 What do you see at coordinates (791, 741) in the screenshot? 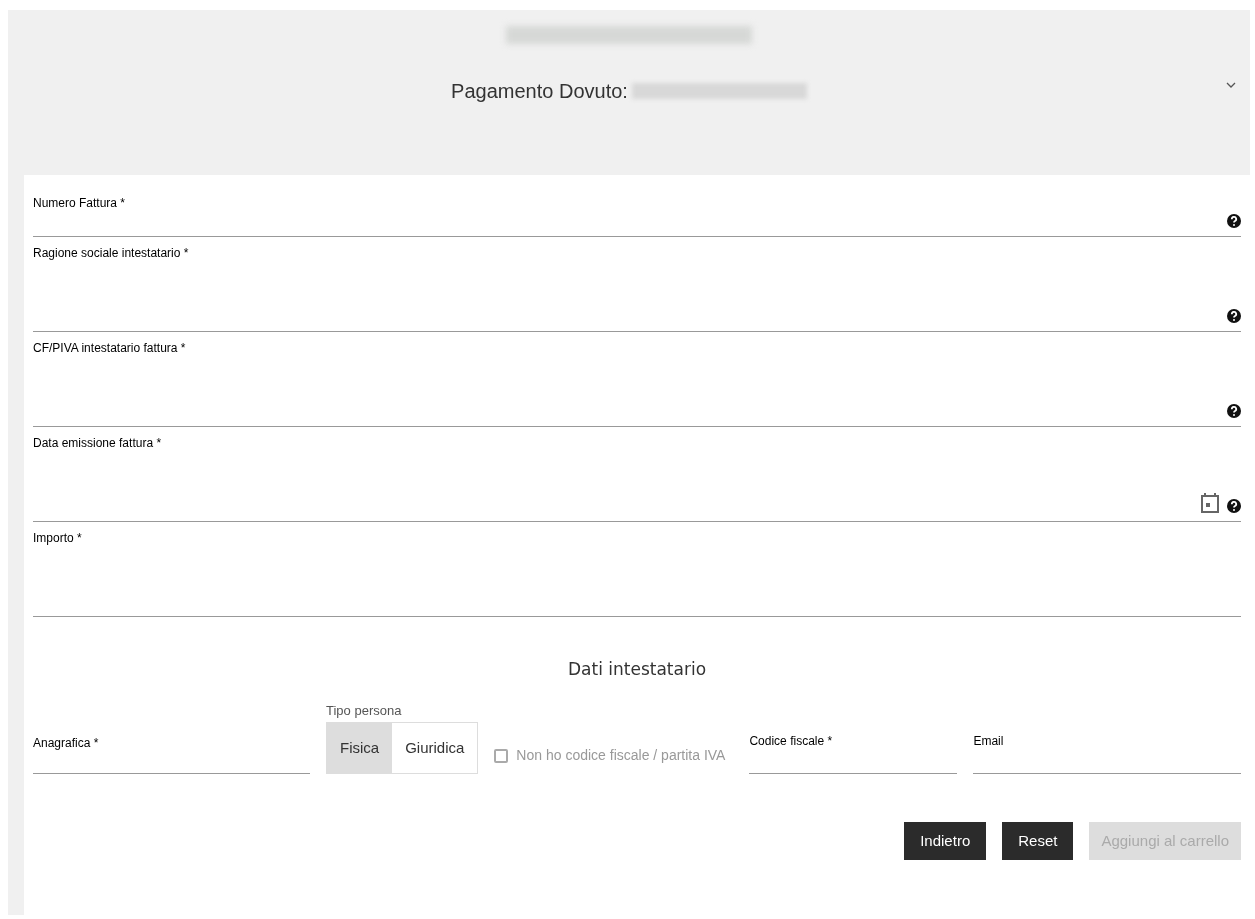
I see `field-label: Codice fiscale *` at bounding box center [791, 741].